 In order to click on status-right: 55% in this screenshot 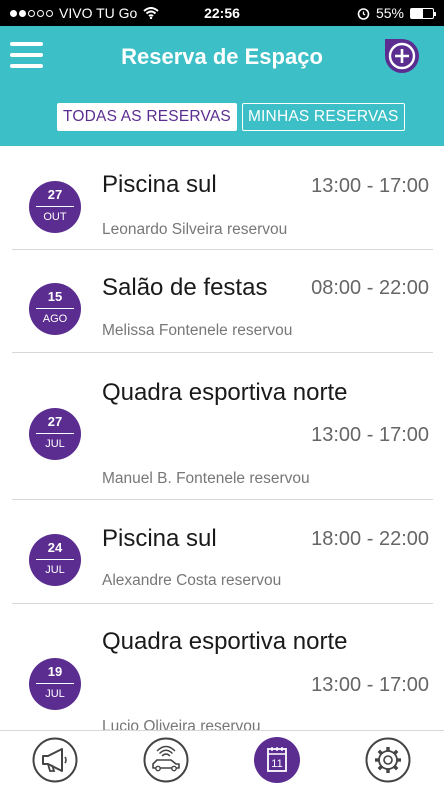, I will do `click(396, 13)`.